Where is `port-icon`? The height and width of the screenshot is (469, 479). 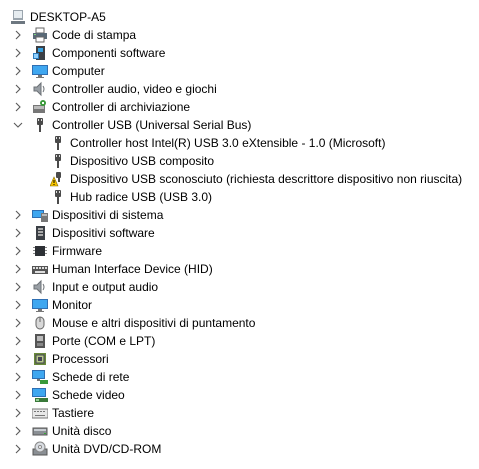
port-icon is located at coordinates (40, 341).